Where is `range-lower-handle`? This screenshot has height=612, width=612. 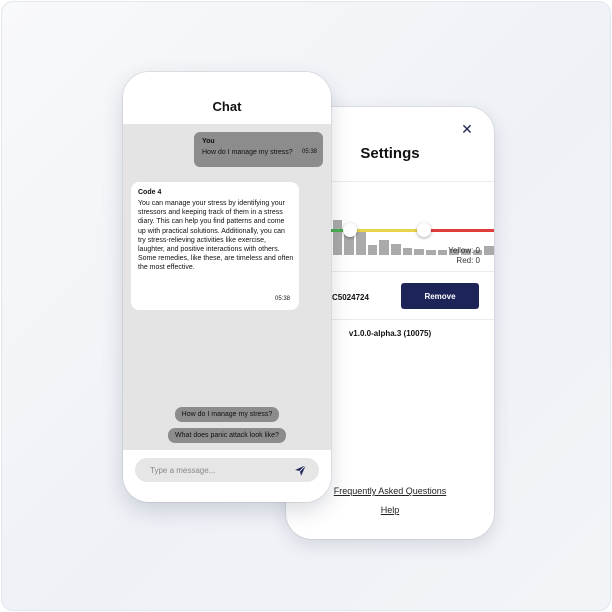
range-lower-handle is located at coordinates (350, 230).